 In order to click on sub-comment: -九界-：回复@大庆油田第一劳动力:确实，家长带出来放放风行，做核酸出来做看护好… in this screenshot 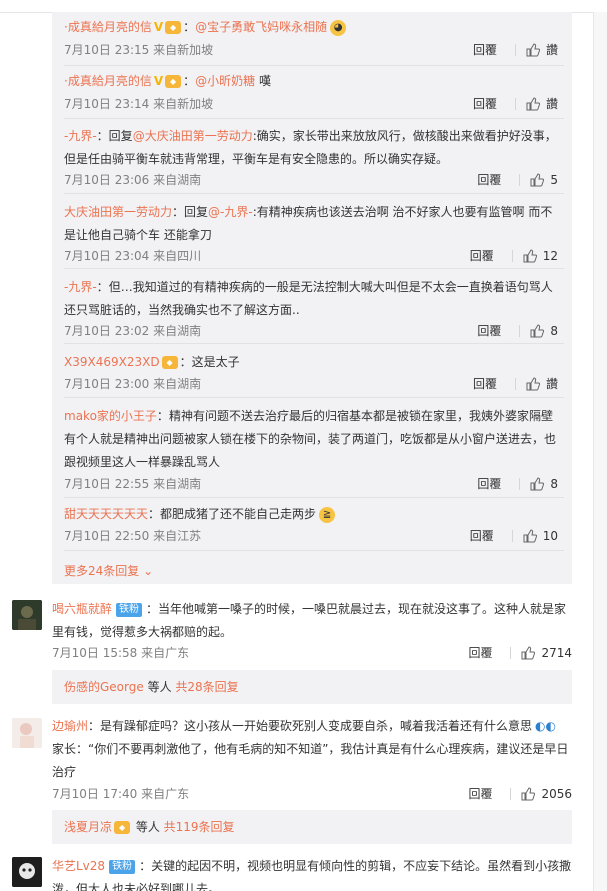, I will do `click(311, 158)`.